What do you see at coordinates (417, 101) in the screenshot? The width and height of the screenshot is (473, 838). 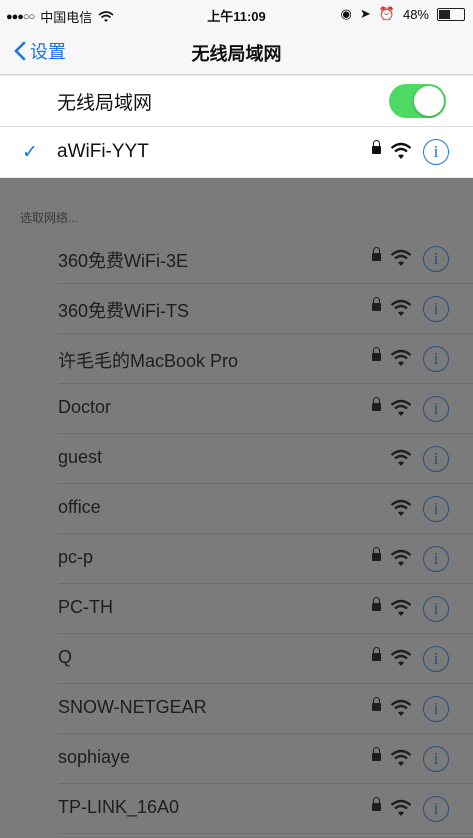 I see `wifi-toggle-switch` at bounding box center [417, 101].